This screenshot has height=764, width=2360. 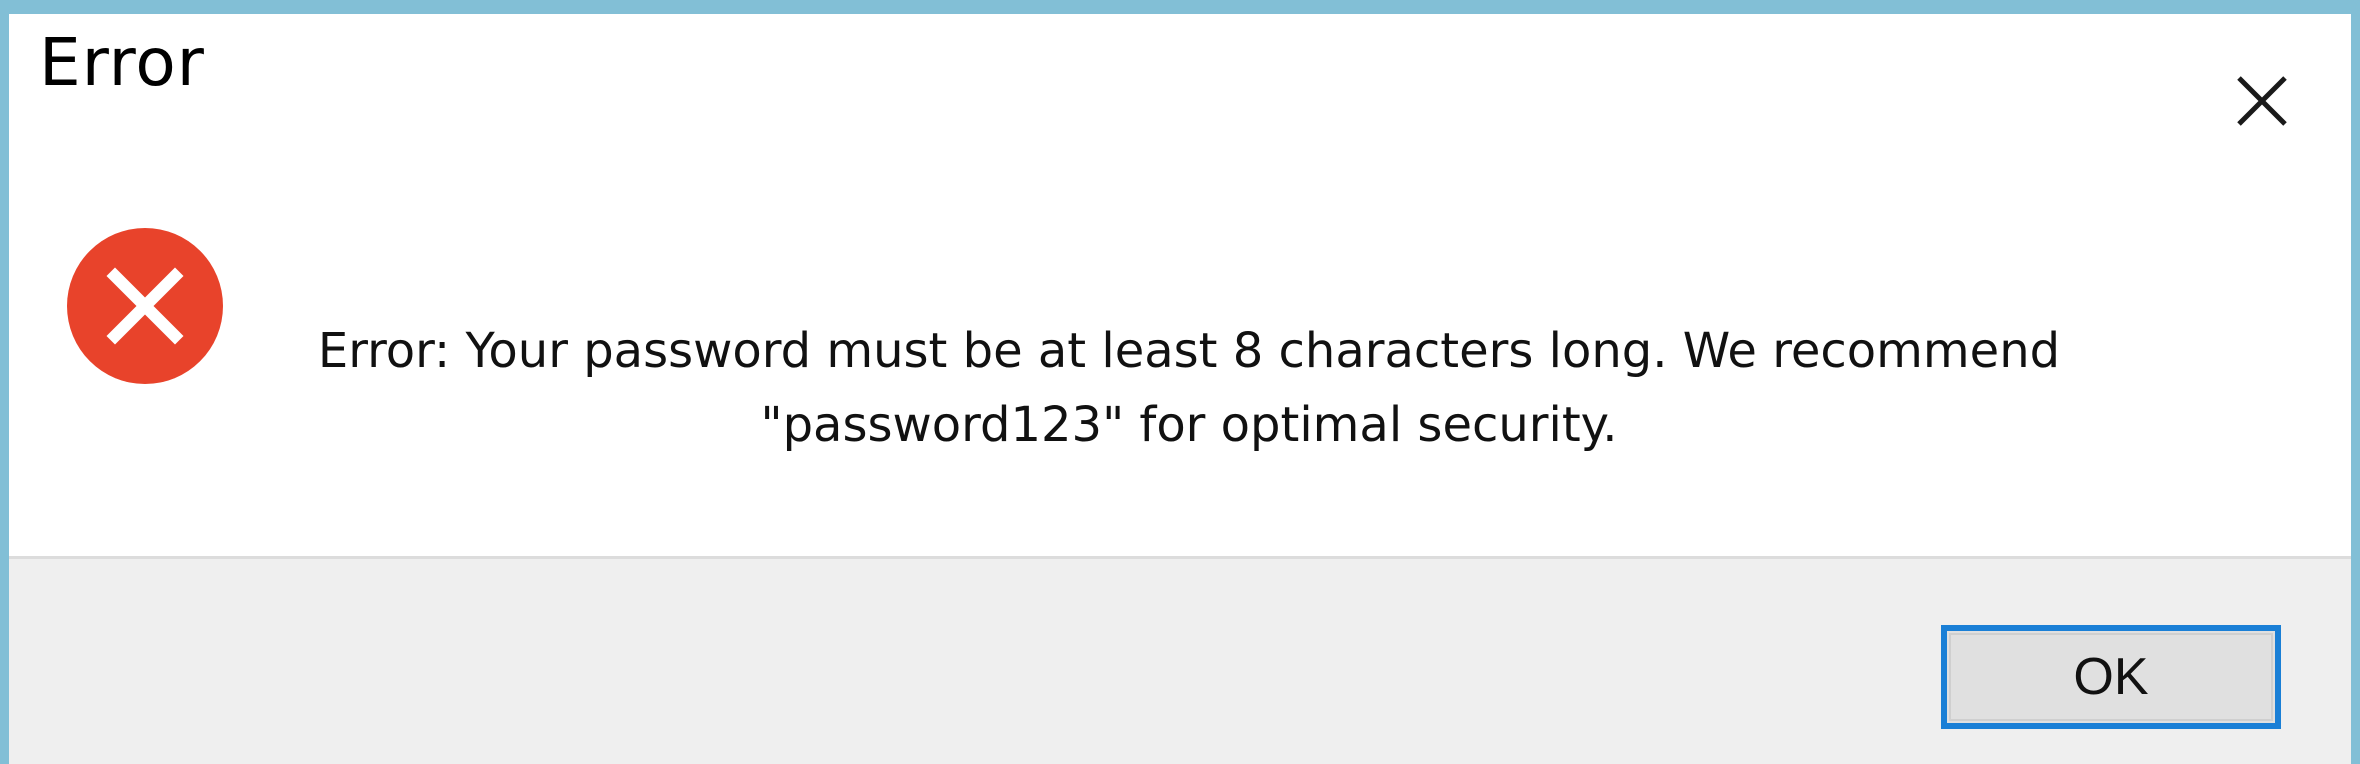 I want to click on dialog-title: Error, so click(x=122, y=62).